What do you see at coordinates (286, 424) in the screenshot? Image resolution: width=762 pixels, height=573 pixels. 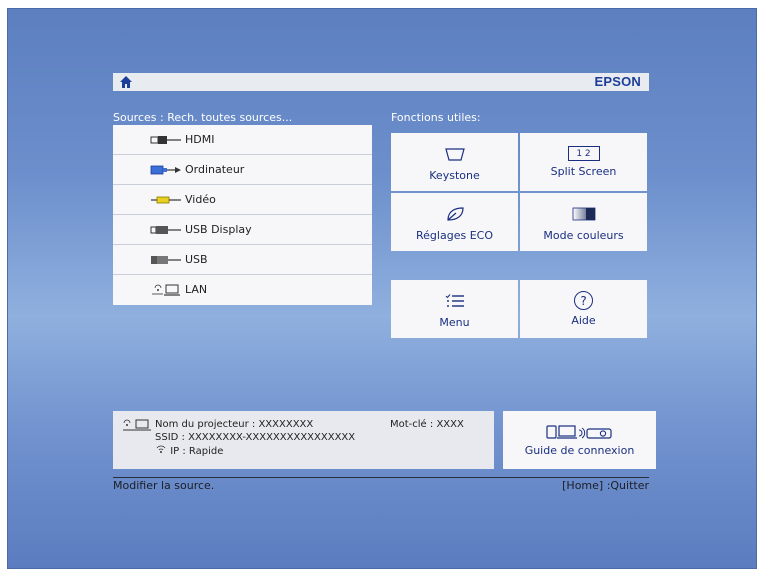 I see `projector-name-value: XXXXXXXX` at bounding box center [286, 424].